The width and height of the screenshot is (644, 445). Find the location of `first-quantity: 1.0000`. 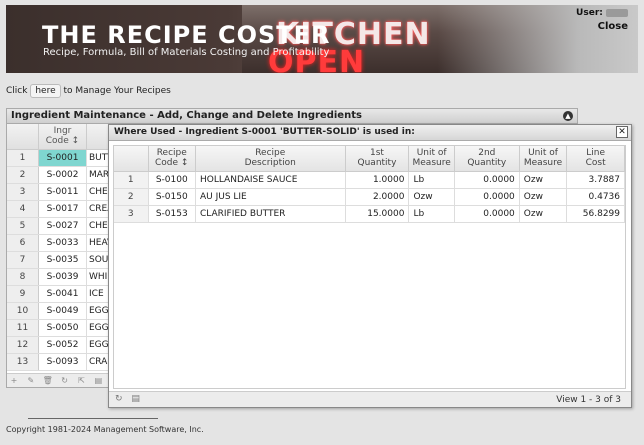

first-quantity: 1.0000 is located at coordinates (377, 180).